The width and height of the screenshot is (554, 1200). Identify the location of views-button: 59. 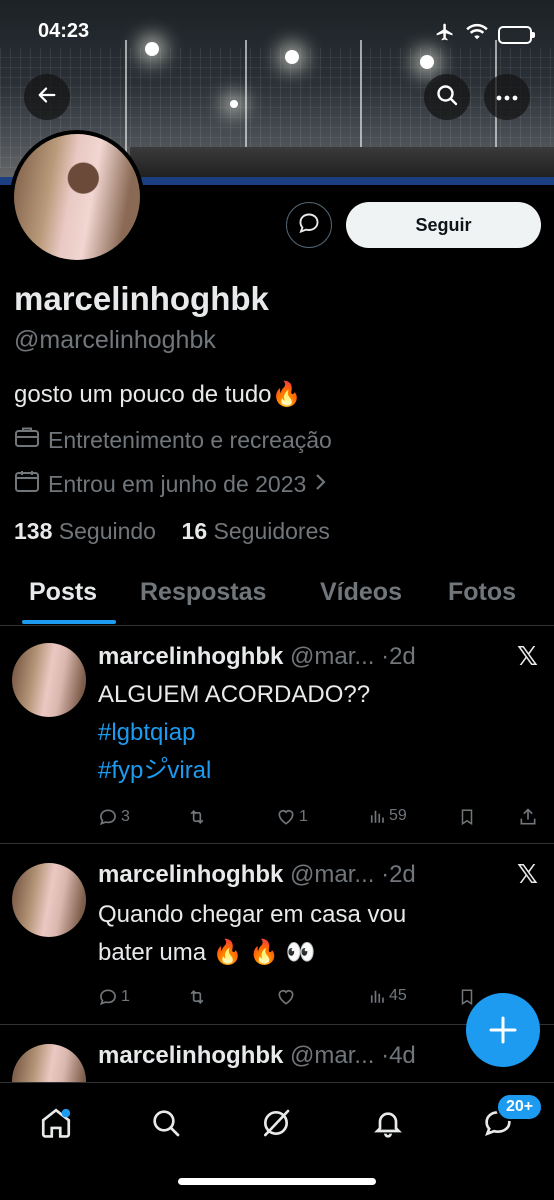
(387, 816).